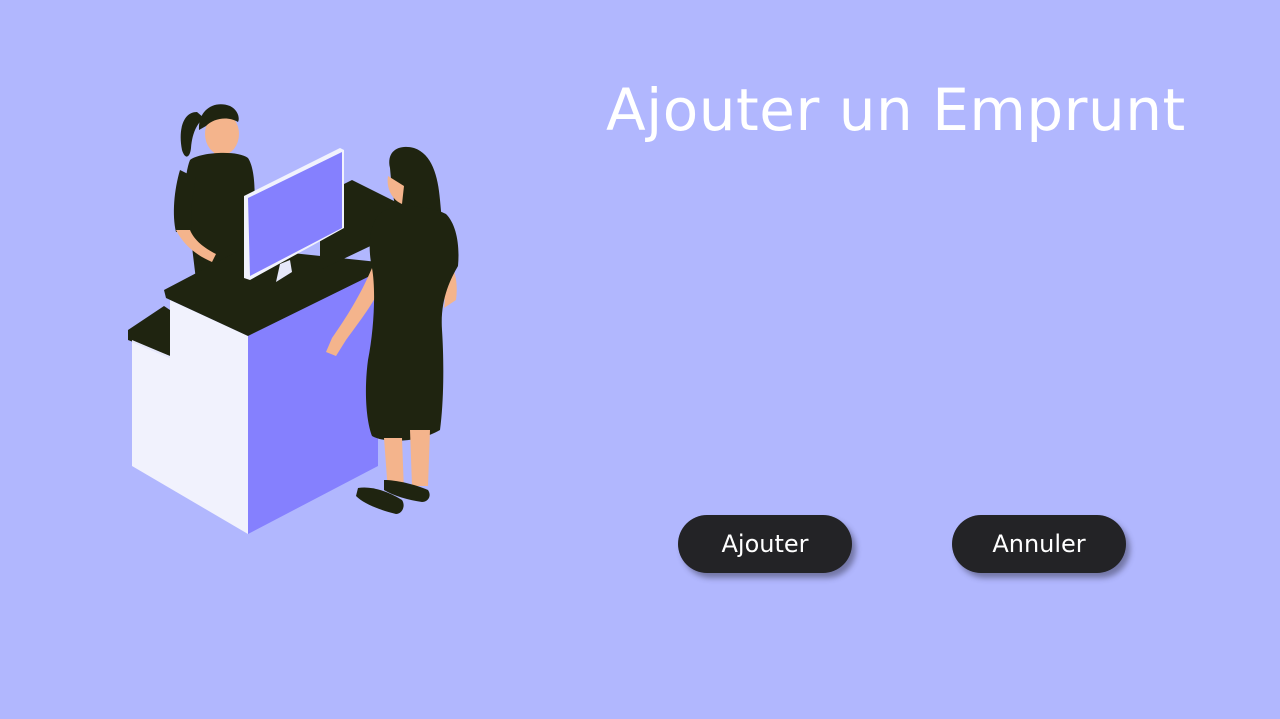 Image resolution: width=1280 pixels, height=719 pixels. What do you see at coordinates (896, 110) in the screenshot?
I see `page-title: Ajouter un Emprunt` at bounding box center [896, 110].